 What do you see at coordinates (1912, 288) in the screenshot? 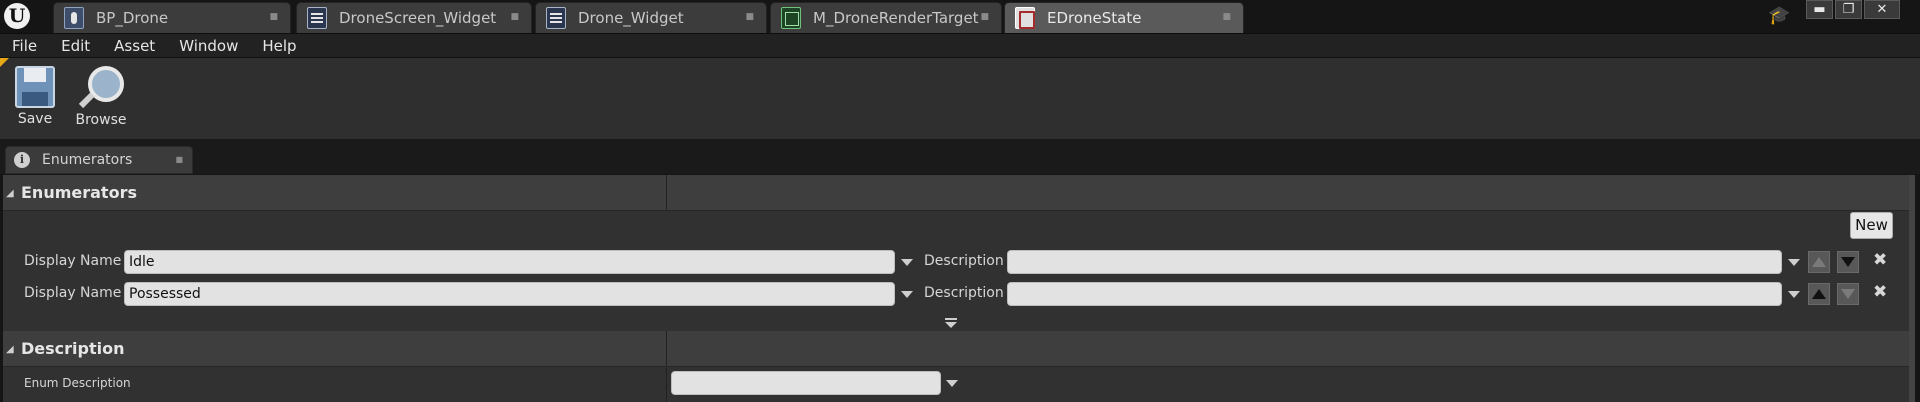
I see `scrollbar` at bounding box center [1912, 288].